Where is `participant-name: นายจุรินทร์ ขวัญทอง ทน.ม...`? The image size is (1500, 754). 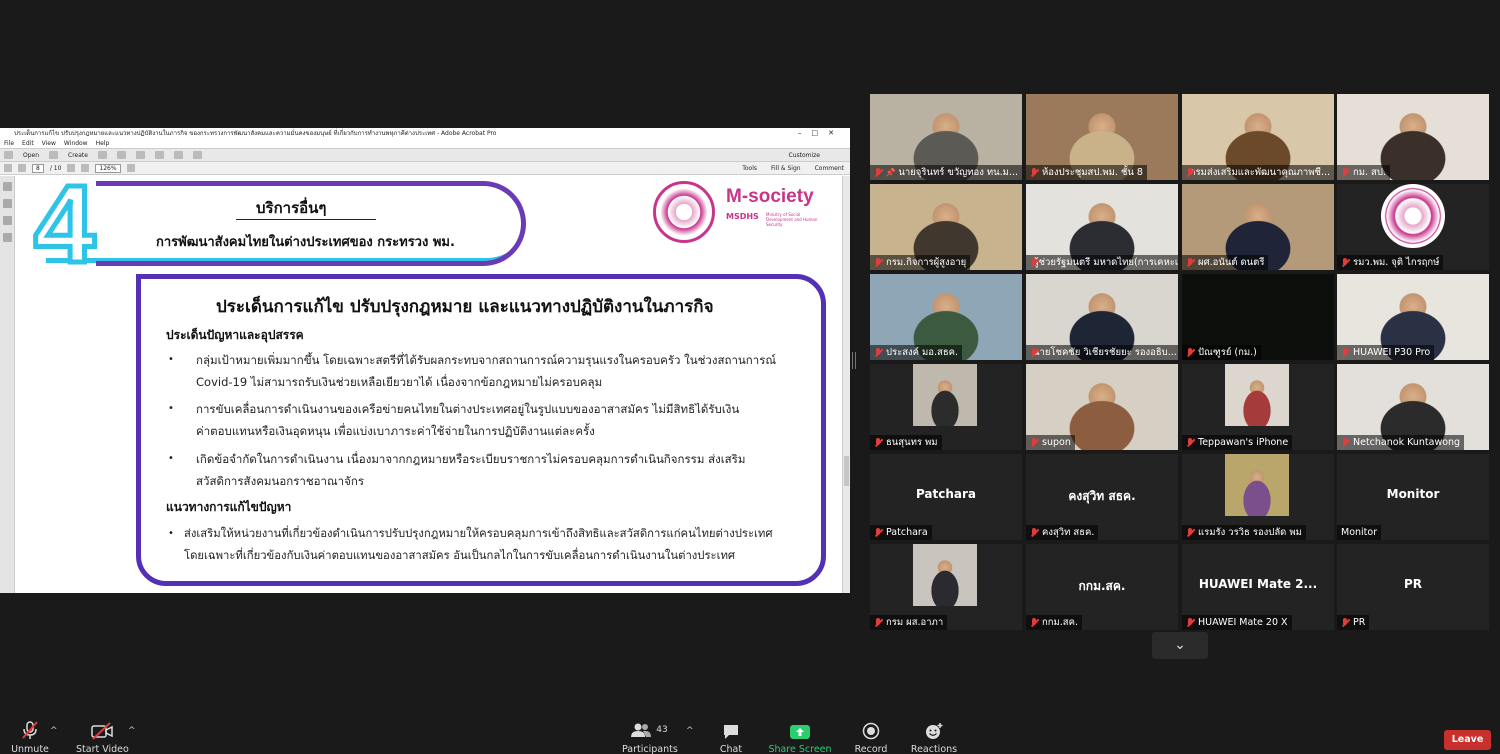 participant-name: นายจุรินทร์ ขวัญทอง ทน.ม... is located at coordinates (958, 172).